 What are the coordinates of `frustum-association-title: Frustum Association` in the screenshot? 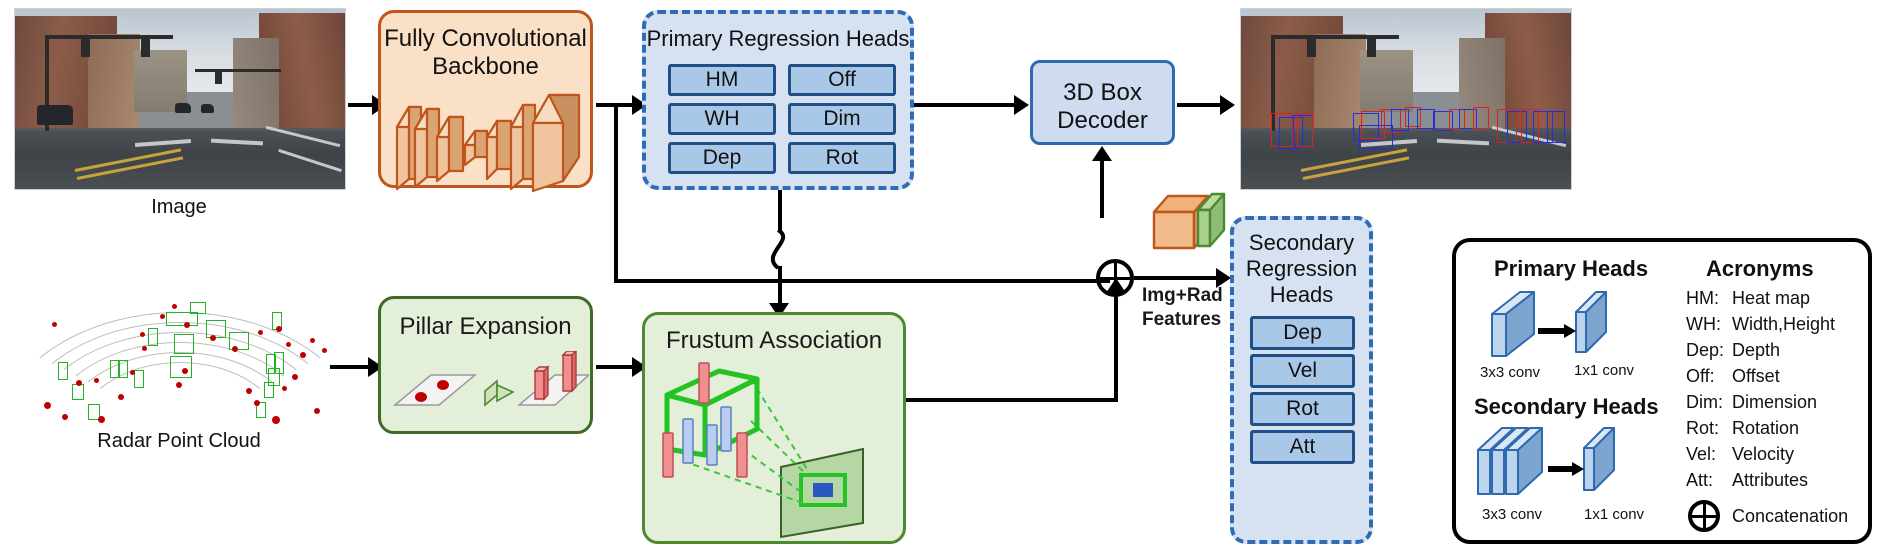 It's located at (774, 340).